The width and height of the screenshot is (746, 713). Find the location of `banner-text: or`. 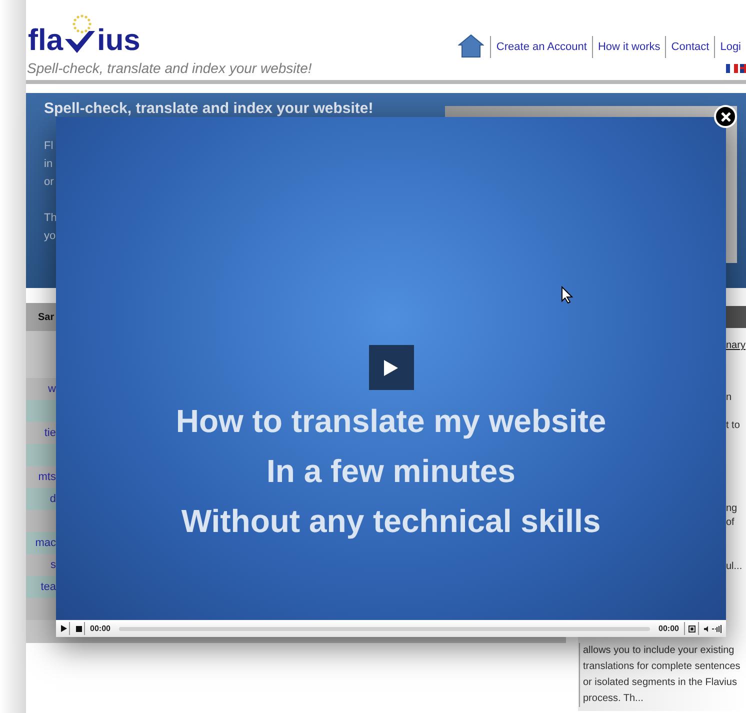

banner-text: or is located at coordinates (49, 182).